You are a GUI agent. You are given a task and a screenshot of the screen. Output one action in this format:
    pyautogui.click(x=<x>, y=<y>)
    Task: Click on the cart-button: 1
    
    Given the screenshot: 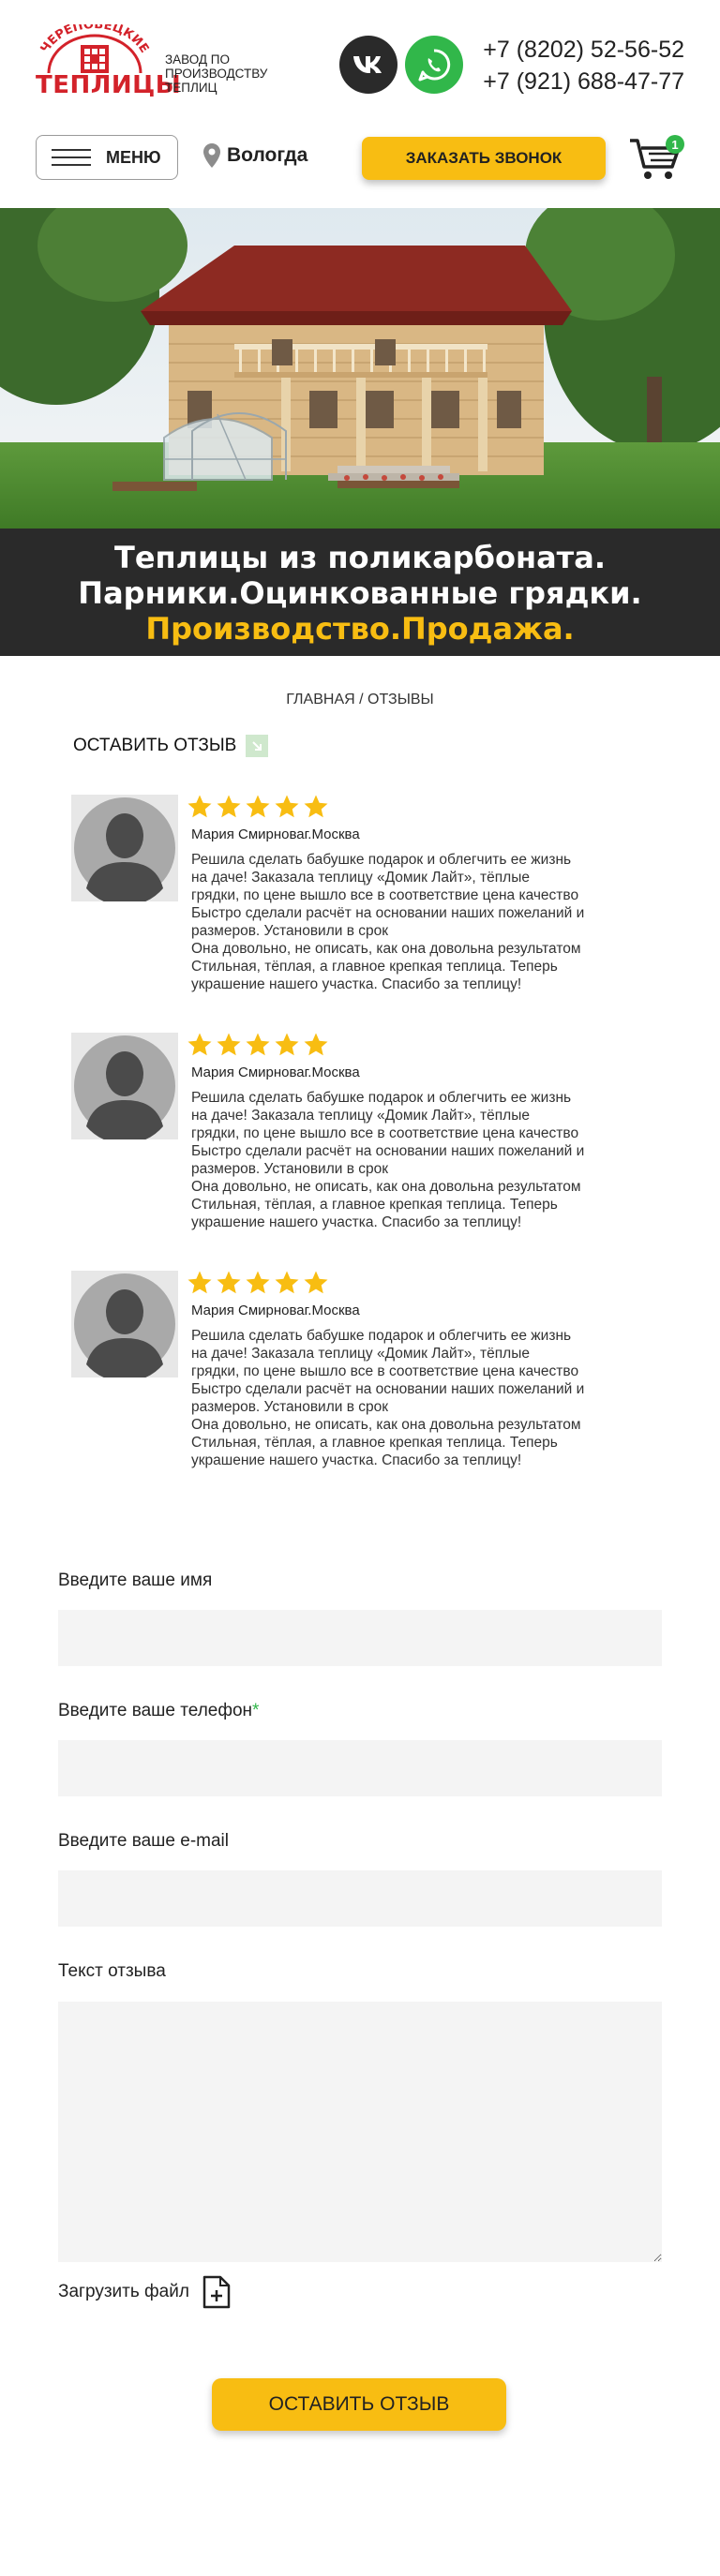 What is the action you would take?
    pyautogui.click(x=657, y=158)
    